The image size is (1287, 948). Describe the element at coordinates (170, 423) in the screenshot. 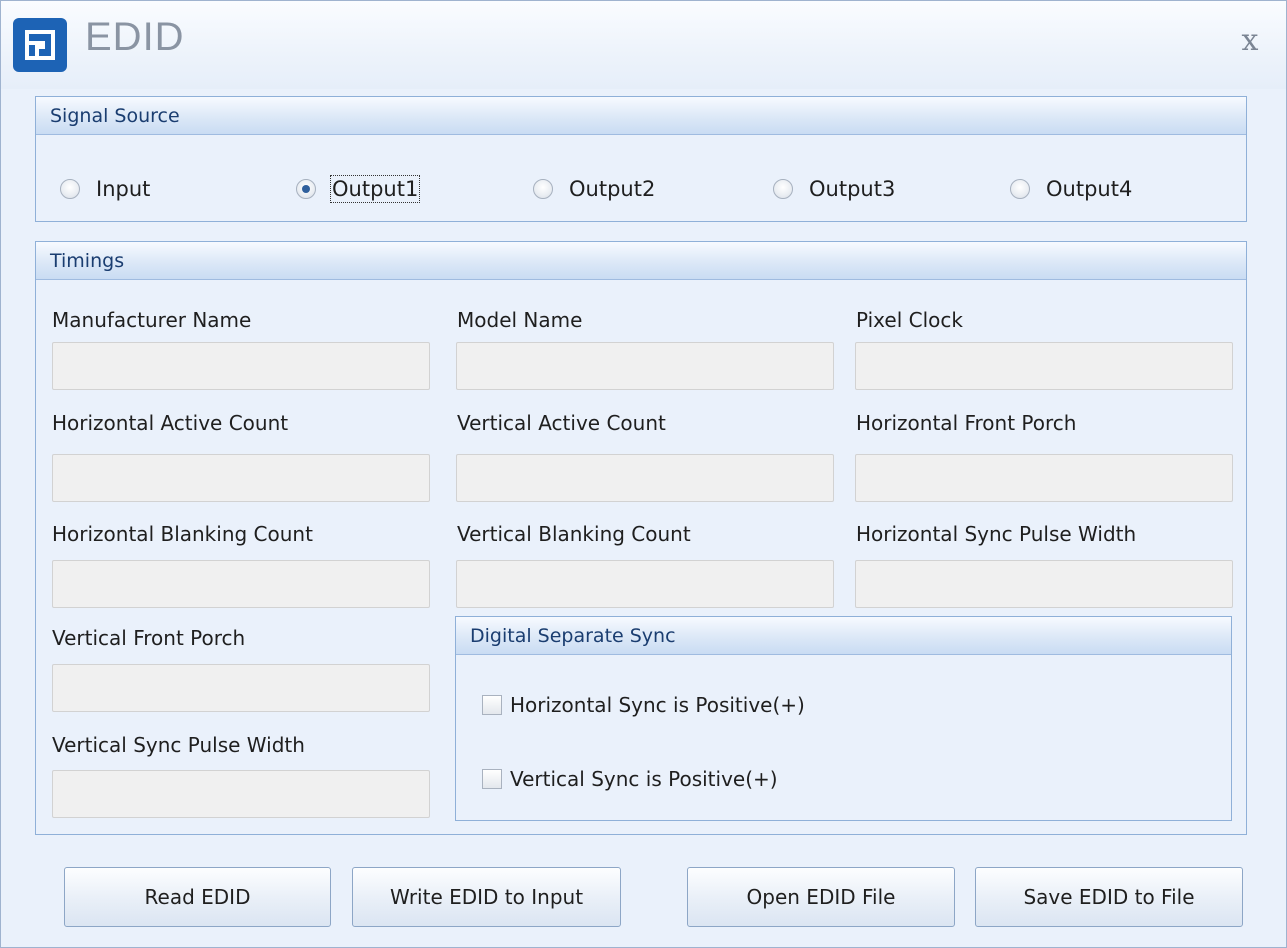

I see `horizontal-active-count-label: Horizontal Active Count` at that location.